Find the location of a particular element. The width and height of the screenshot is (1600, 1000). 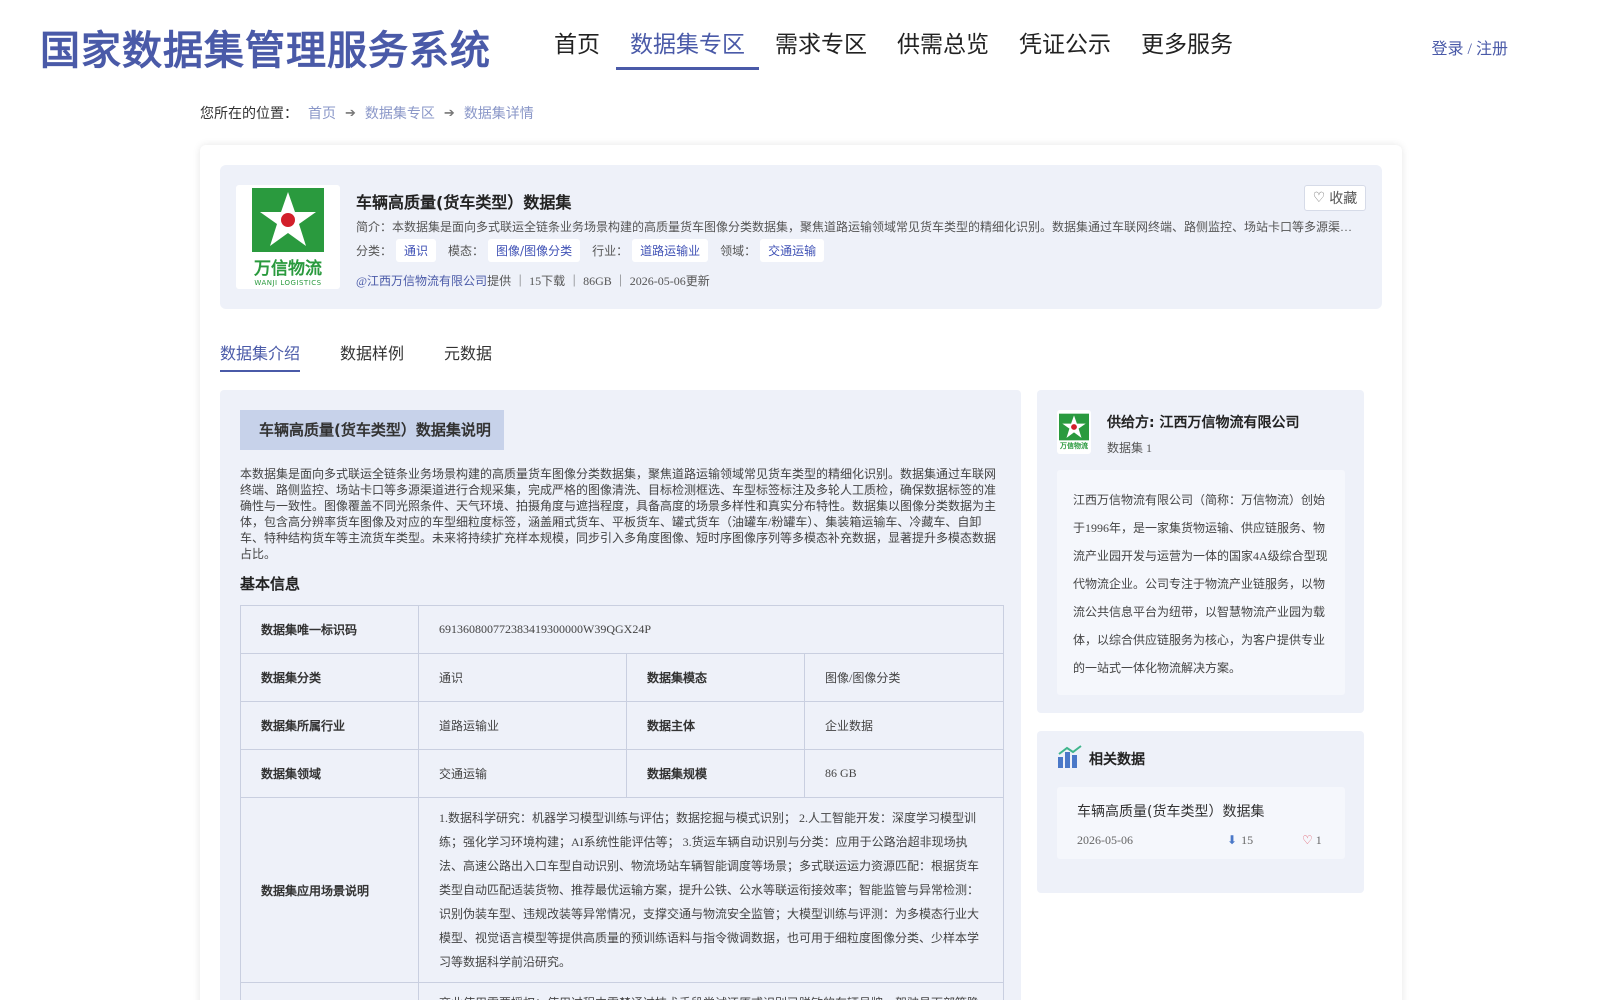

description-banner: 车辆高质量(货车类型）数据集说明 is located at coordinates (372, 430).